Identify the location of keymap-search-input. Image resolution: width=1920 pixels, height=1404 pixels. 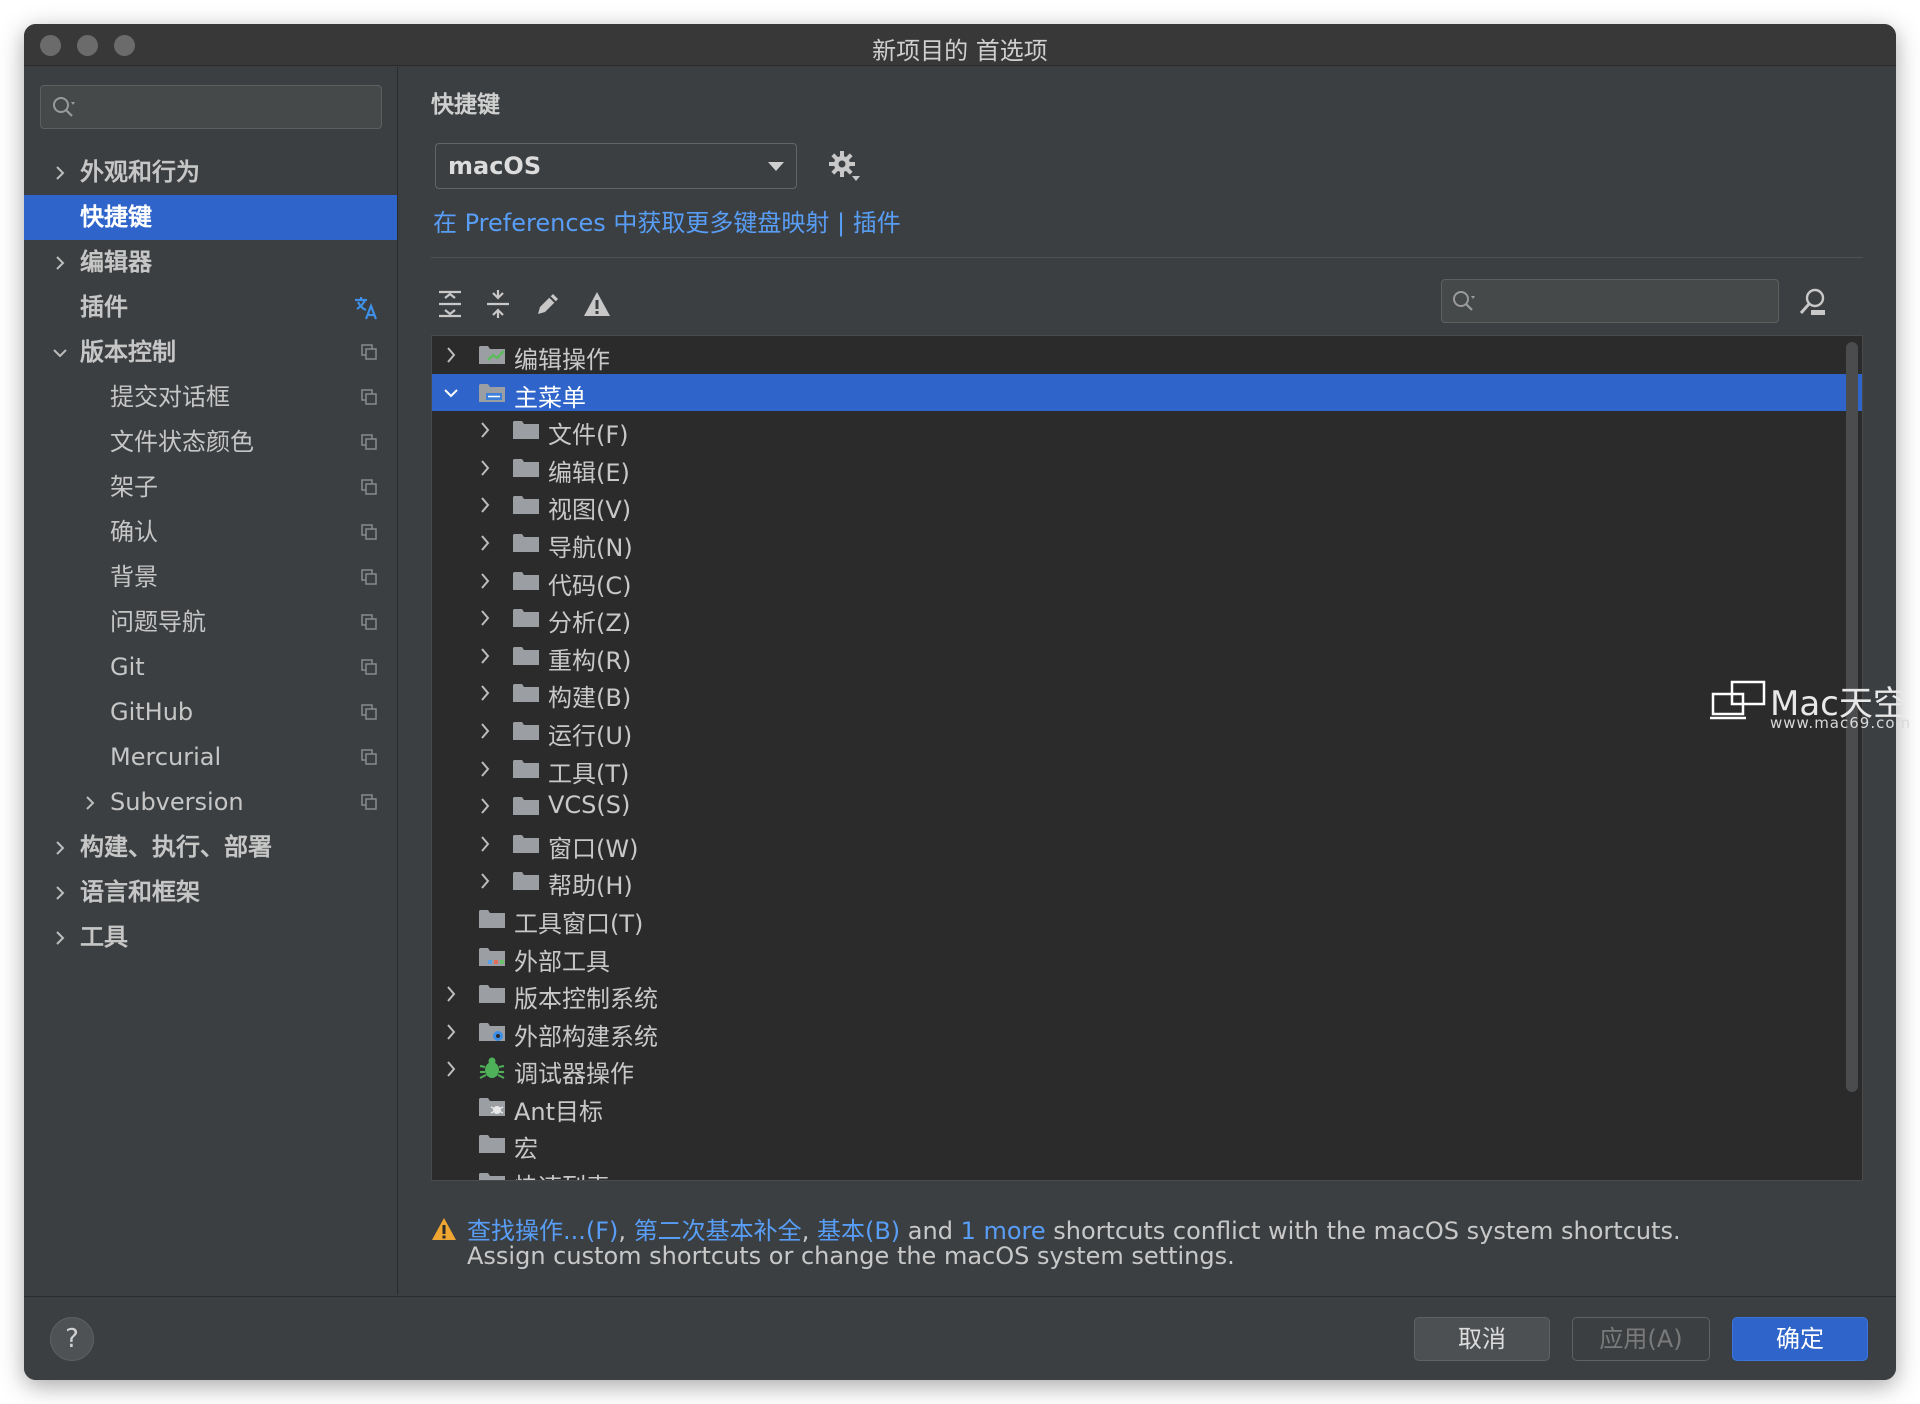
(1610, 301).